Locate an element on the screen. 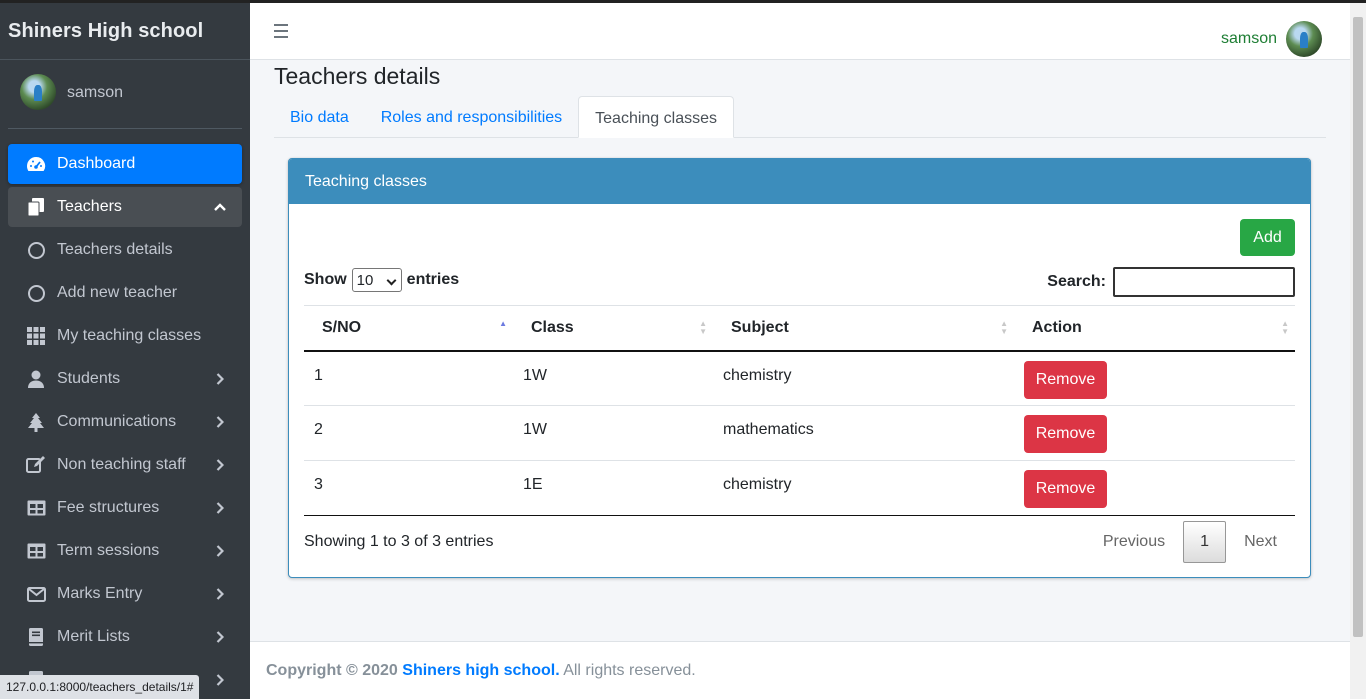  tab-roles-responsibilities: Roles and responsibilities is located at coordinates (471, 117).